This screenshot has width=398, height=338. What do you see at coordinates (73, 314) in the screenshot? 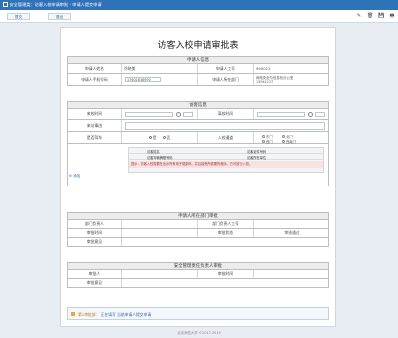
I see `workflow-step-icon` at bounding box center [73, 314].